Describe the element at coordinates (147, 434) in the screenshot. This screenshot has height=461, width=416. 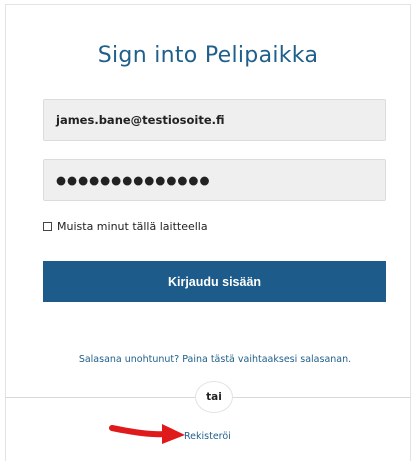
I see `red-arrow-icon` at that location.